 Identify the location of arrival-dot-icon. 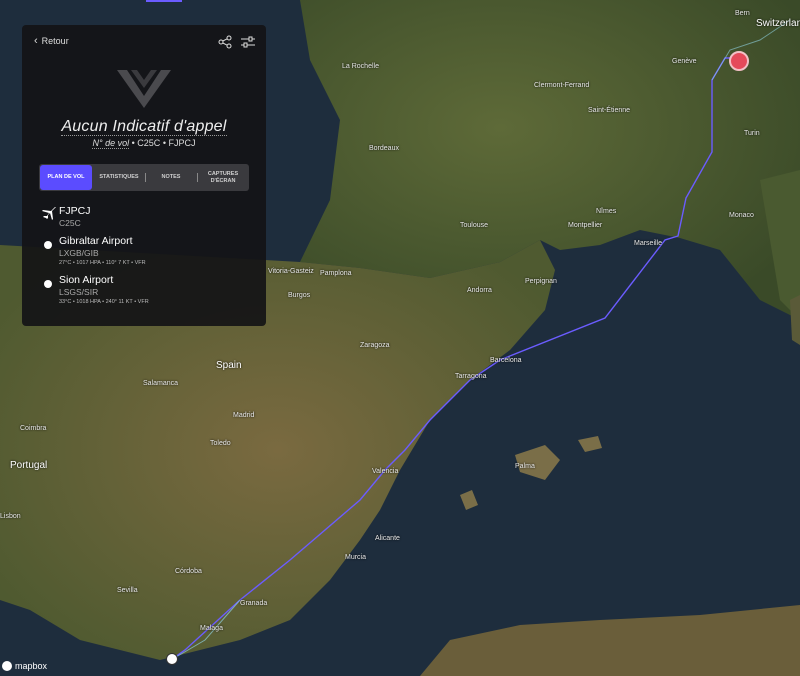
(48, 284).